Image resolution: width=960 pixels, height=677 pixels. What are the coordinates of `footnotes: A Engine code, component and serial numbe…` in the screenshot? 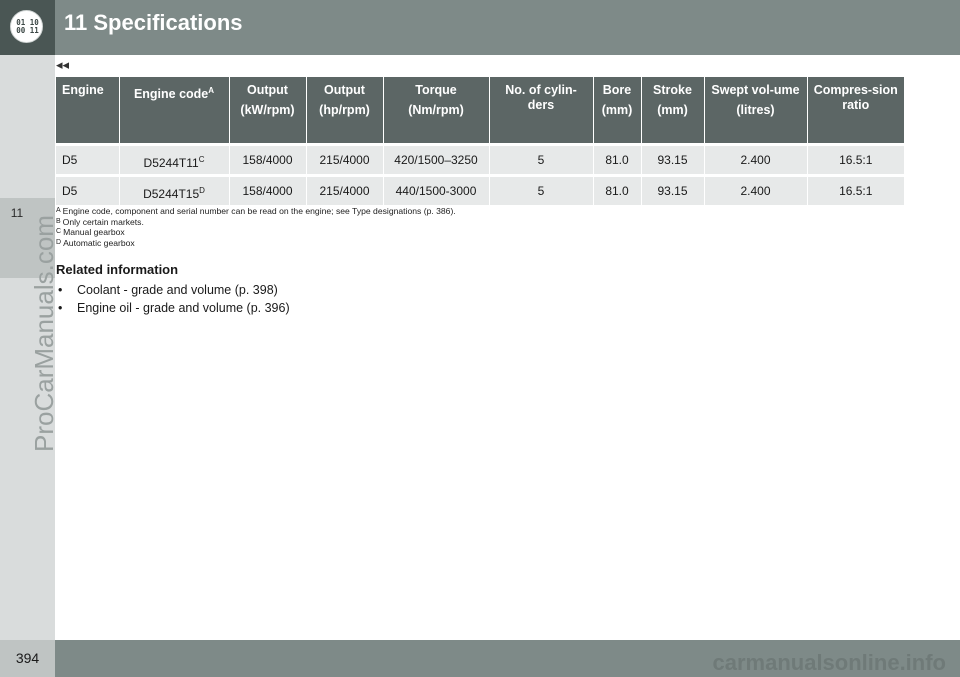 It's located at (496, 227).